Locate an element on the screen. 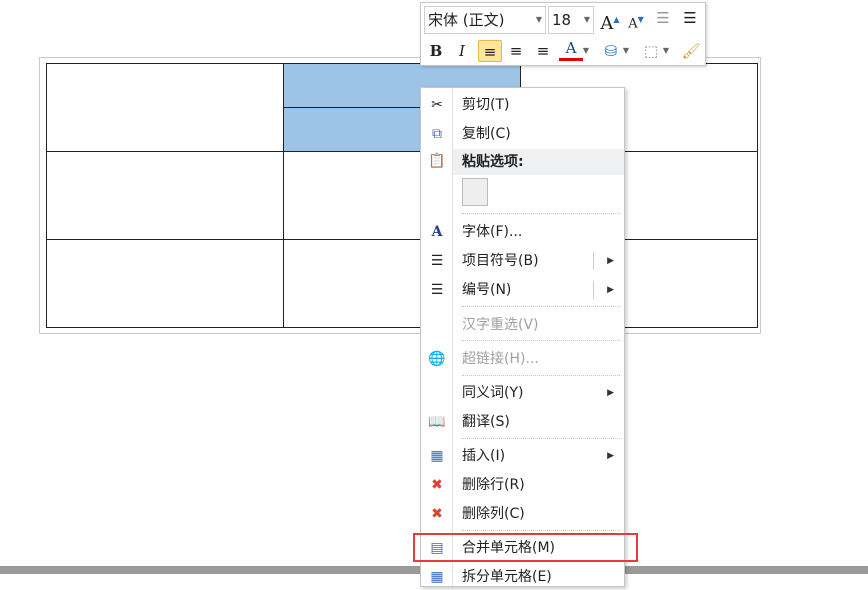 The image size is (868, 590). font-size-select: 18 ▼ is located at coordinates (571, 20).